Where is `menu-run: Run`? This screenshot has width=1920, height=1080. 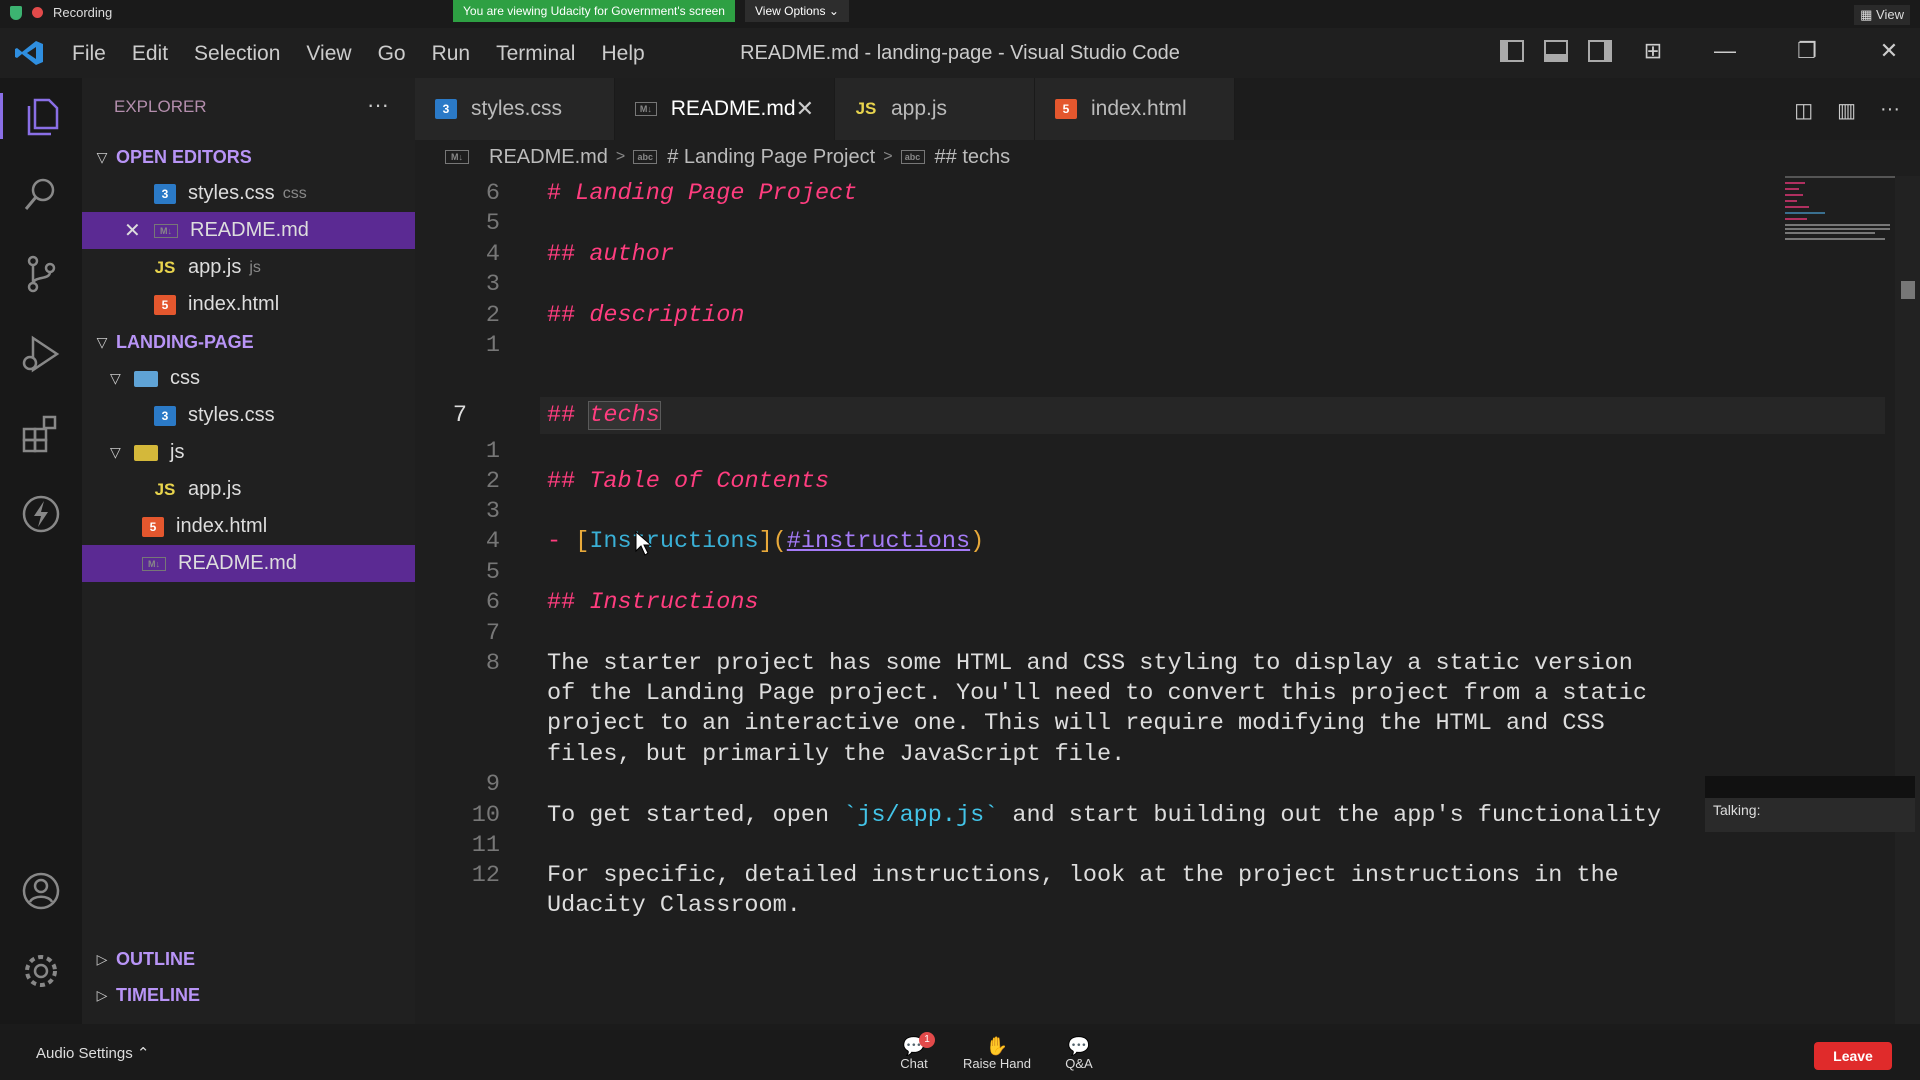 menu-run: Run is located at coordinates (451, 54).